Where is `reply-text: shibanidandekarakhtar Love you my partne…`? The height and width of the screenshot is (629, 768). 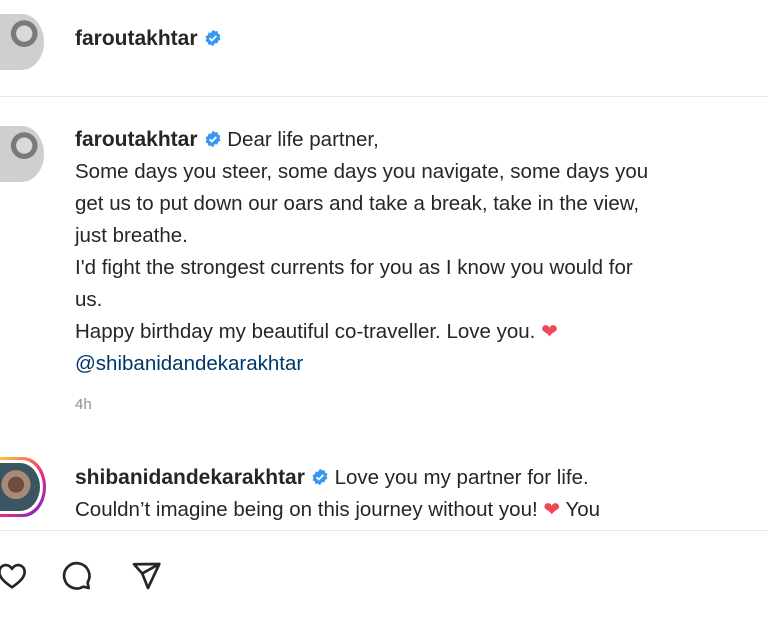 reply-text: shibanidandekarakhtar Love you my partne… is located at coordinates (338, 493).